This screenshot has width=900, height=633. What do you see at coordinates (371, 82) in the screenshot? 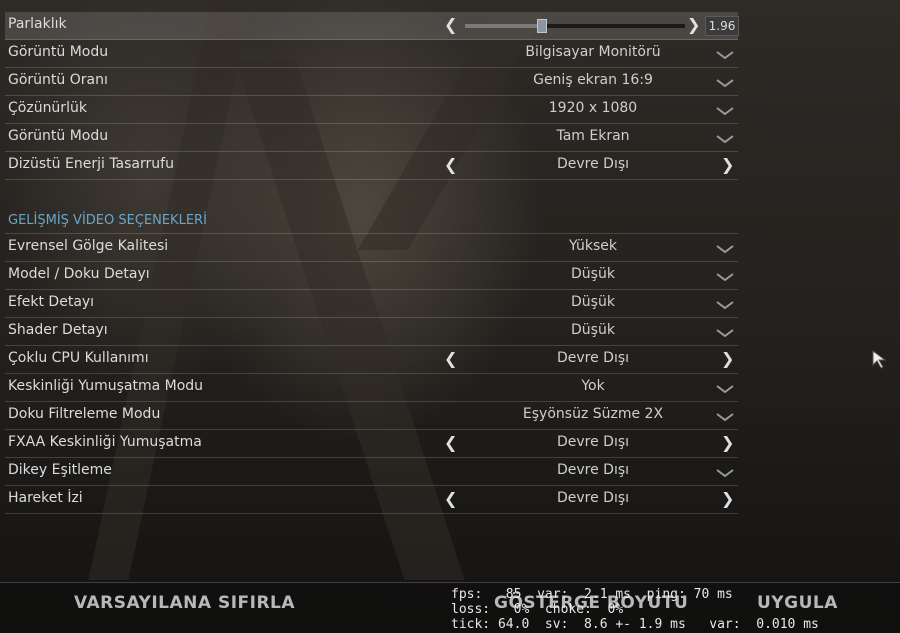
I see `setting-row: Görüntü Oranı Geniş ekran 16:9` at bounding box center [371, 82].